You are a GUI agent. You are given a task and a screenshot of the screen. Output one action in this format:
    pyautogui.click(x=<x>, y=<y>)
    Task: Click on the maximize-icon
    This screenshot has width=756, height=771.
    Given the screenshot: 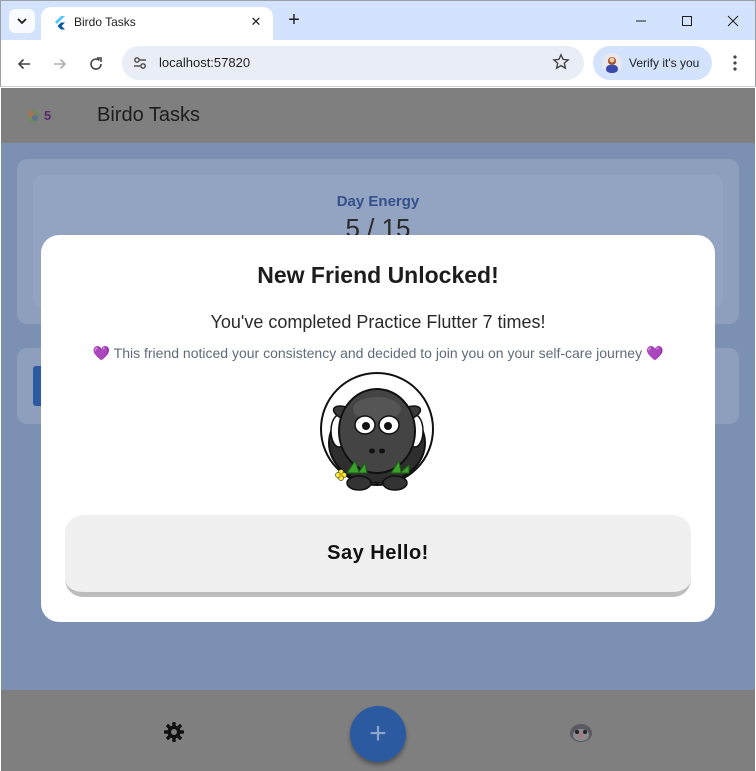 What is the action you would take?
    pyautogui.click(x=687, y=21)
    